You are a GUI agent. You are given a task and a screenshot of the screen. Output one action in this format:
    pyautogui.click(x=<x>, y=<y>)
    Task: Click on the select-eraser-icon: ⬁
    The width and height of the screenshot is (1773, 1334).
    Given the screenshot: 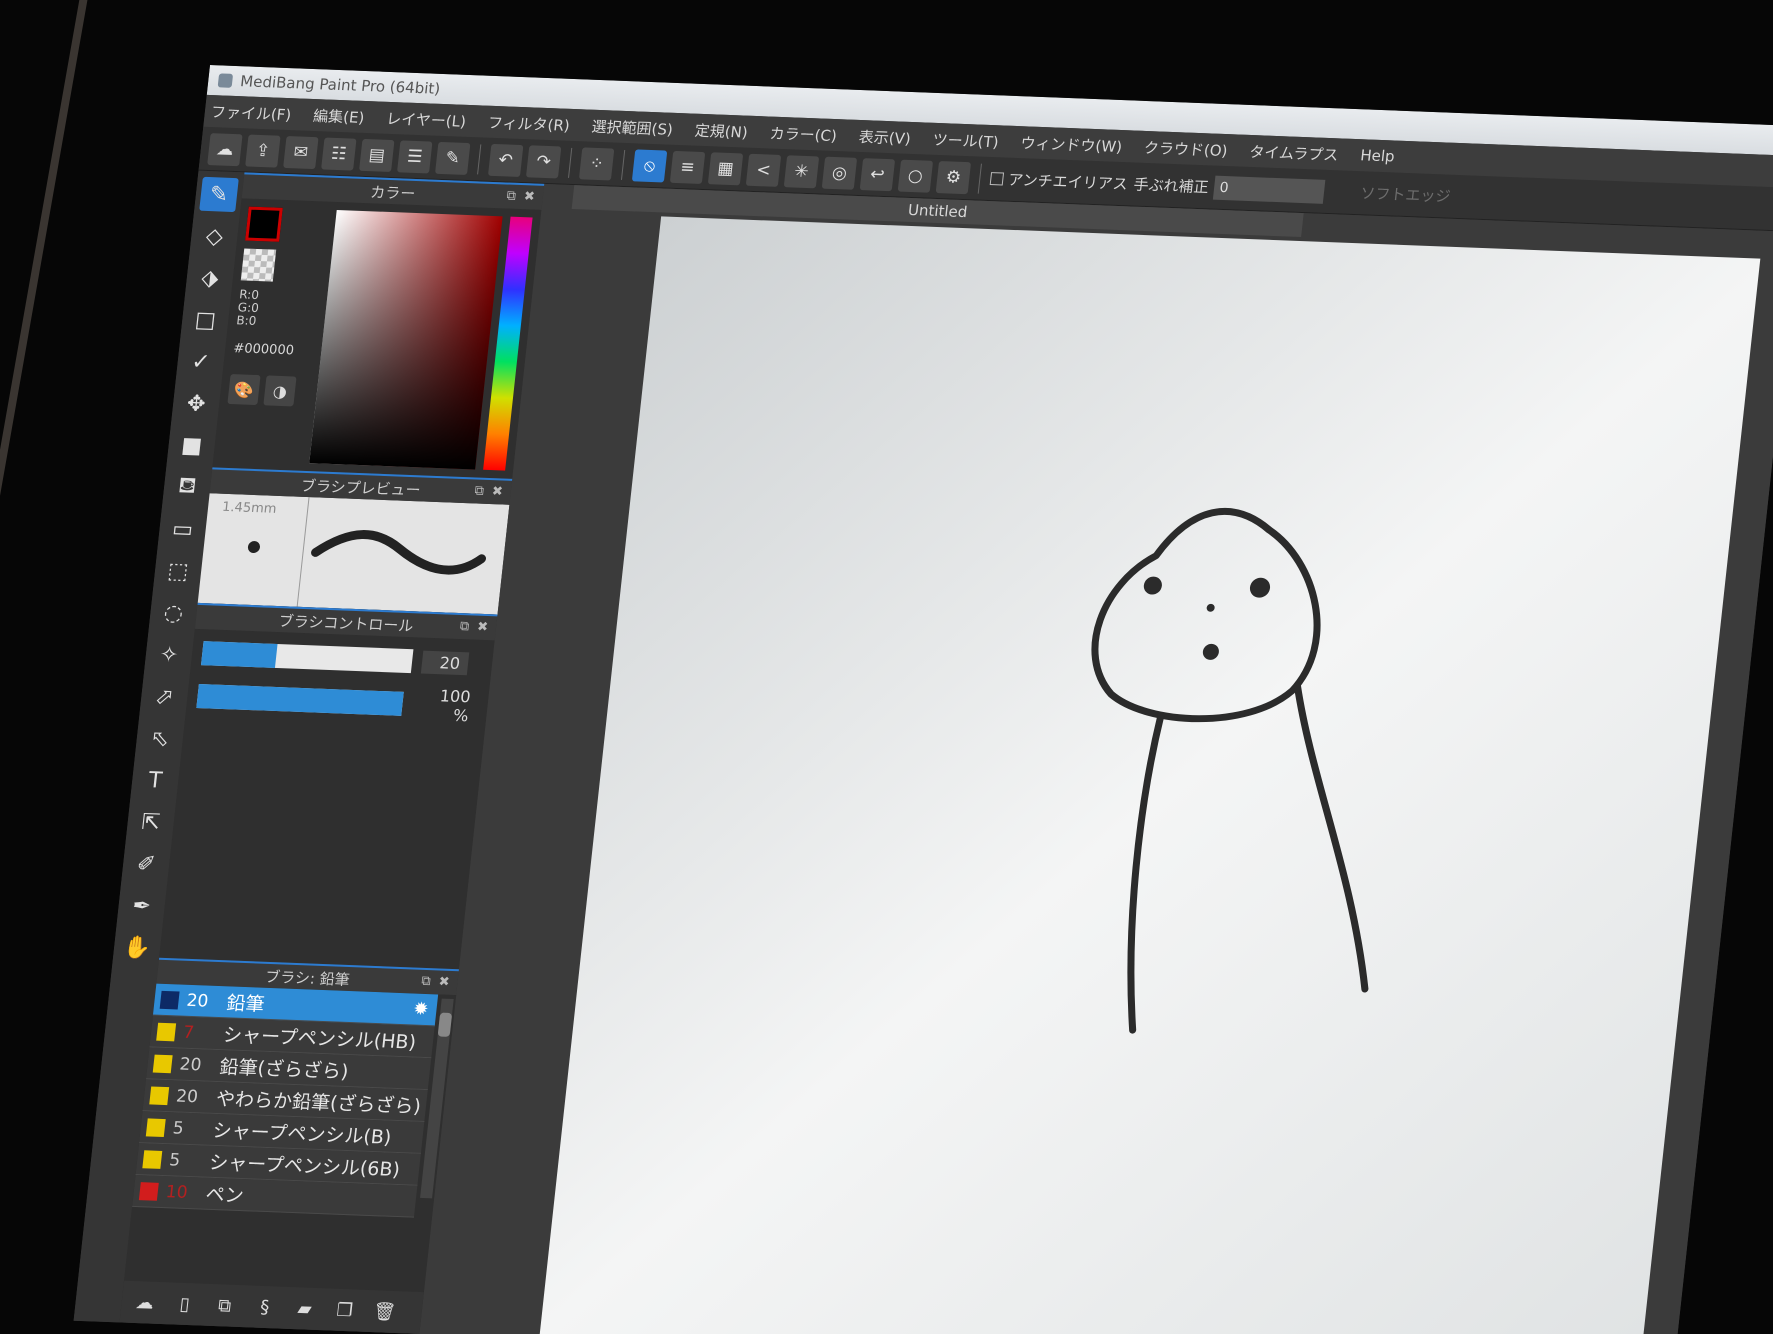 What is the action you would take?
    pyautogui.click(x=160, y=738)
    